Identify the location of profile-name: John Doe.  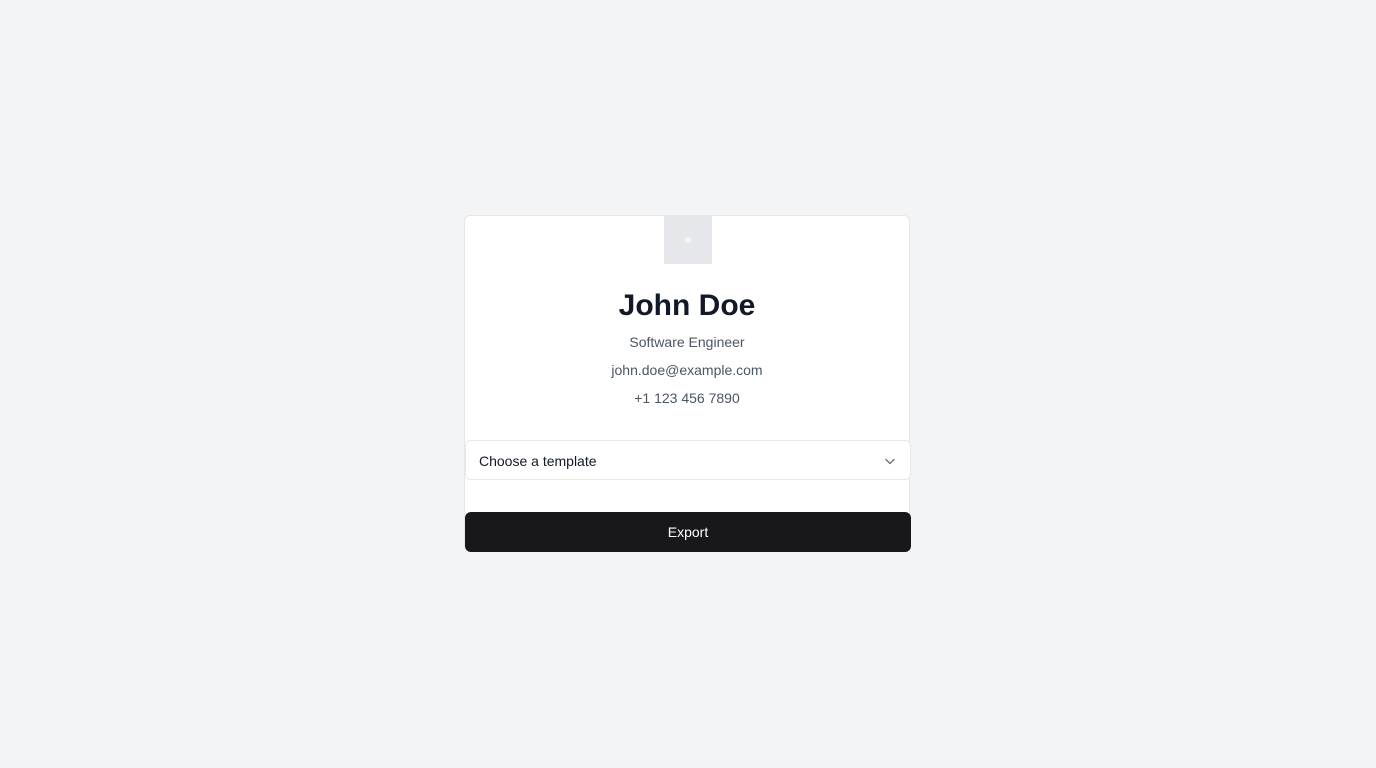
(687, 305).